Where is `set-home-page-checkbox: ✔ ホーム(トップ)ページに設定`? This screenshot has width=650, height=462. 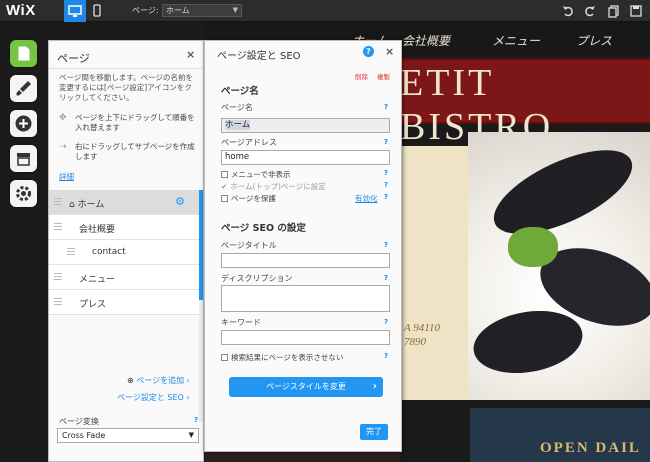 set-home-page-checkbox: ✔ ホーム(トップ)ページに設定 is located at coordinates (273, 186).